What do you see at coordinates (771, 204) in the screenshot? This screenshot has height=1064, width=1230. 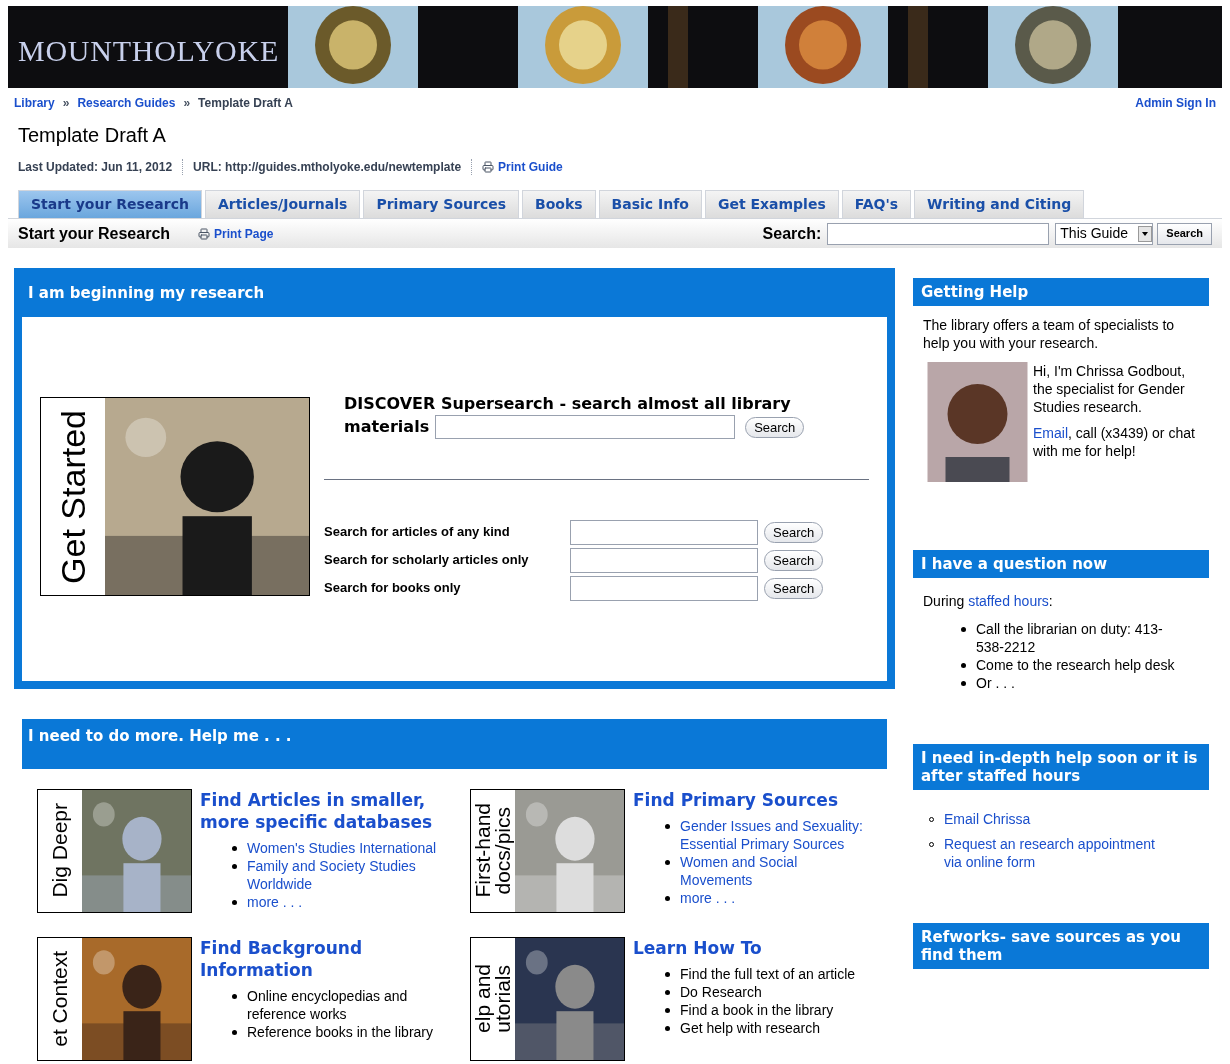 I see `tab: Get Examples` at bounding box center [771, 204].